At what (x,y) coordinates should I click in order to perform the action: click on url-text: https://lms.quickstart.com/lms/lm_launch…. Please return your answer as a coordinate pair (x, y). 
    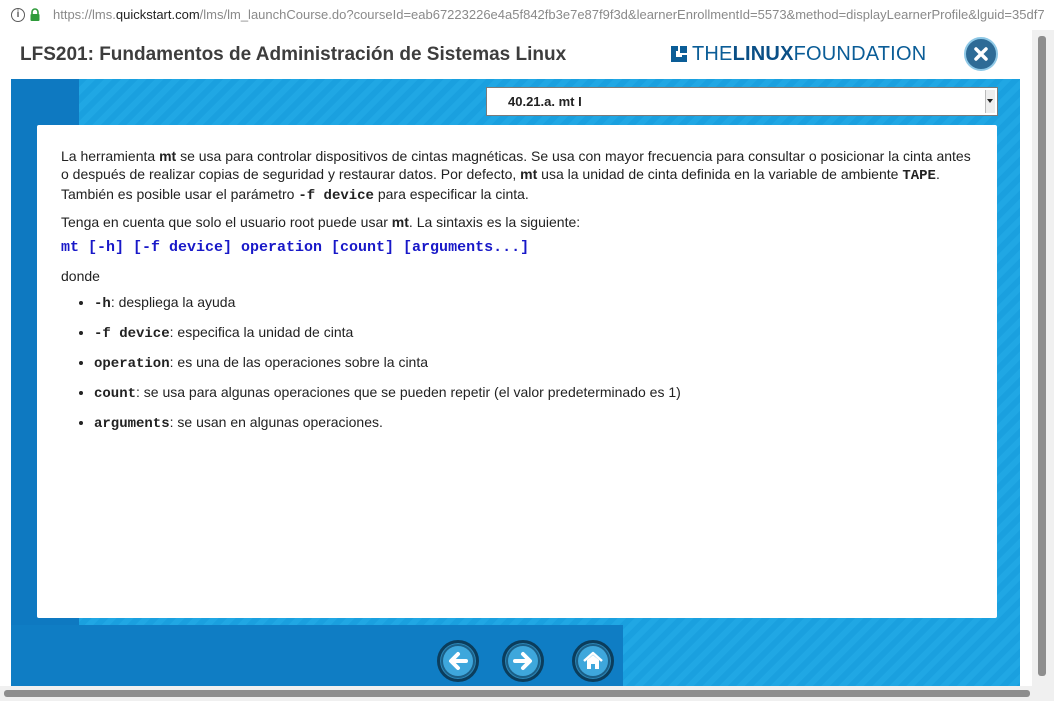
    Looking at the image, I should click on (549, 14).